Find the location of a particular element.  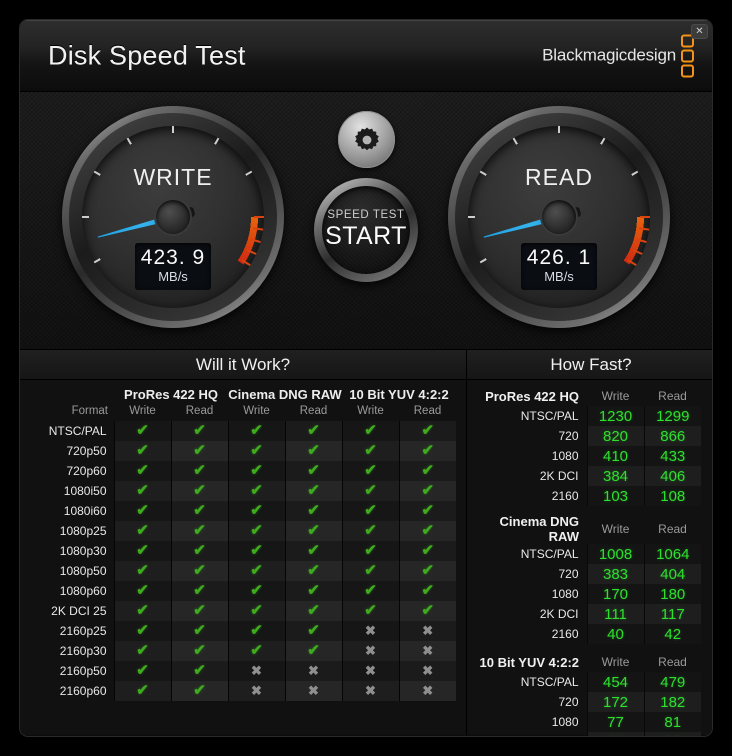

group-header-prores: ProRes 422 HQ is located at coordinates (171, 394).